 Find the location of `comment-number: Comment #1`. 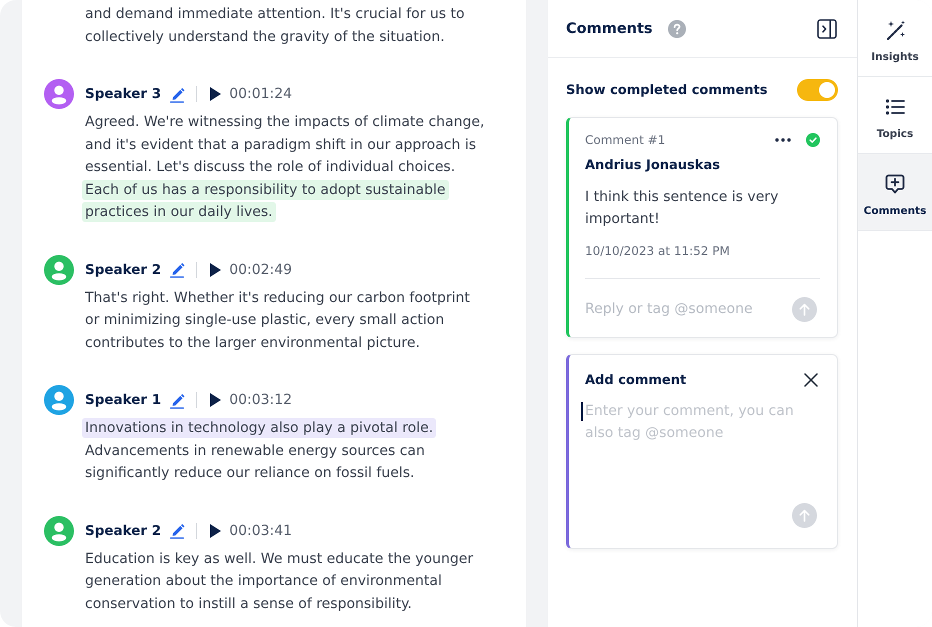

comment-number: Comment #1 is located at coordinates (625, 140).